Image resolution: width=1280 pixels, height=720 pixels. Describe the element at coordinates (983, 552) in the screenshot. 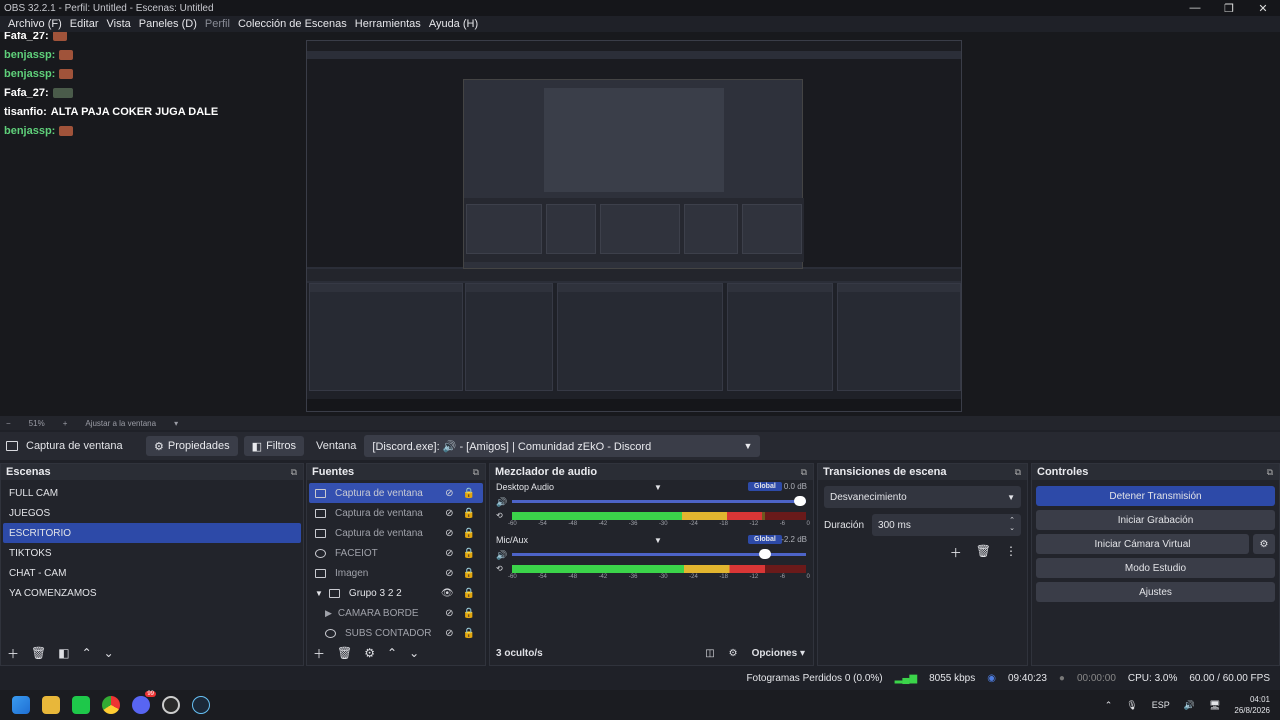

I see `remove-transition-button: 🗑` at that location.